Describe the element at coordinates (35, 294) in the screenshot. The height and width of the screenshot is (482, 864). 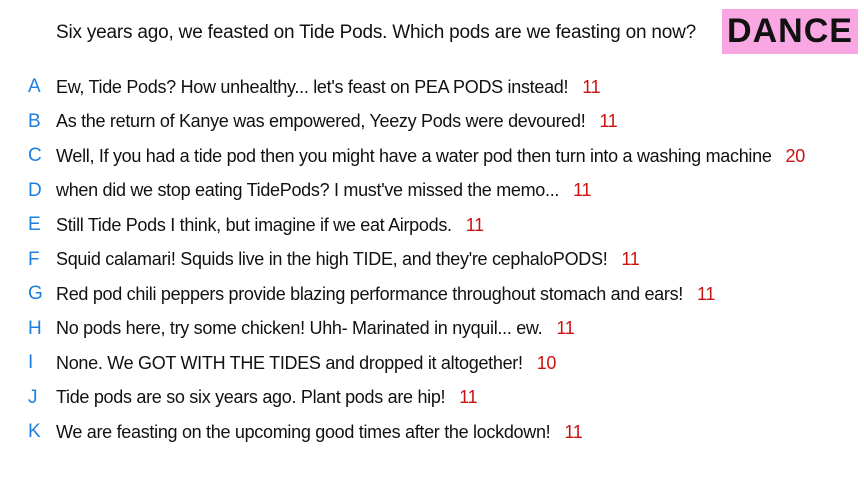
I see `answer-letter: G` at that location.